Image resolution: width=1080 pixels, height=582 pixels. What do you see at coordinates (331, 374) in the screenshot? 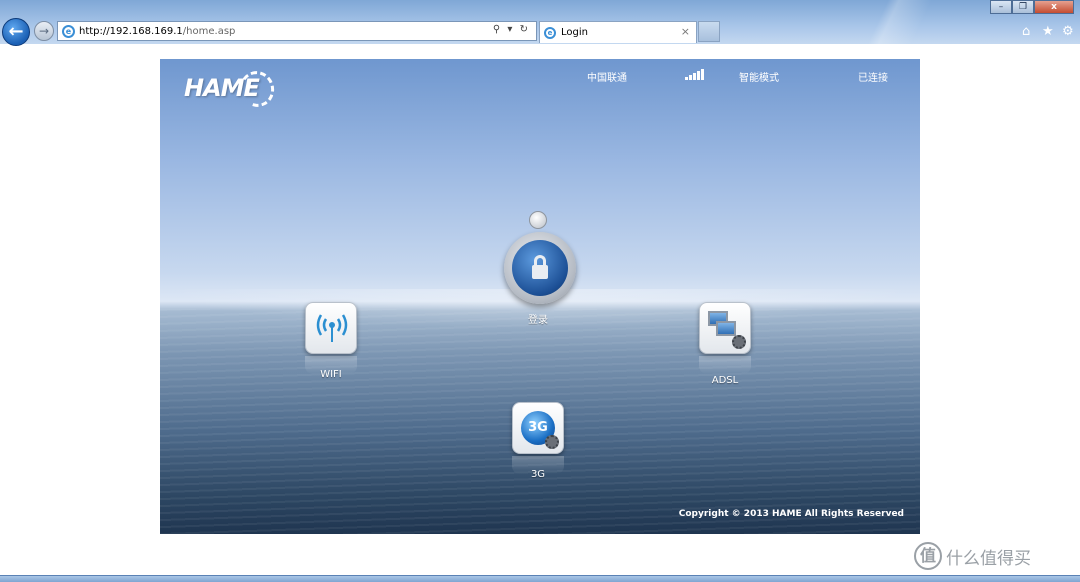
I see `wifi-label: WIFI` at bounding box center [331, 374].